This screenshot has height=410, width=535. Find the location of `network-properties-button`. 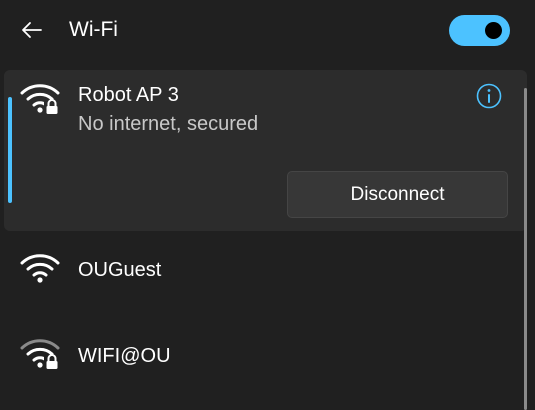

network-properties-button is located at coordinates (489, 96).